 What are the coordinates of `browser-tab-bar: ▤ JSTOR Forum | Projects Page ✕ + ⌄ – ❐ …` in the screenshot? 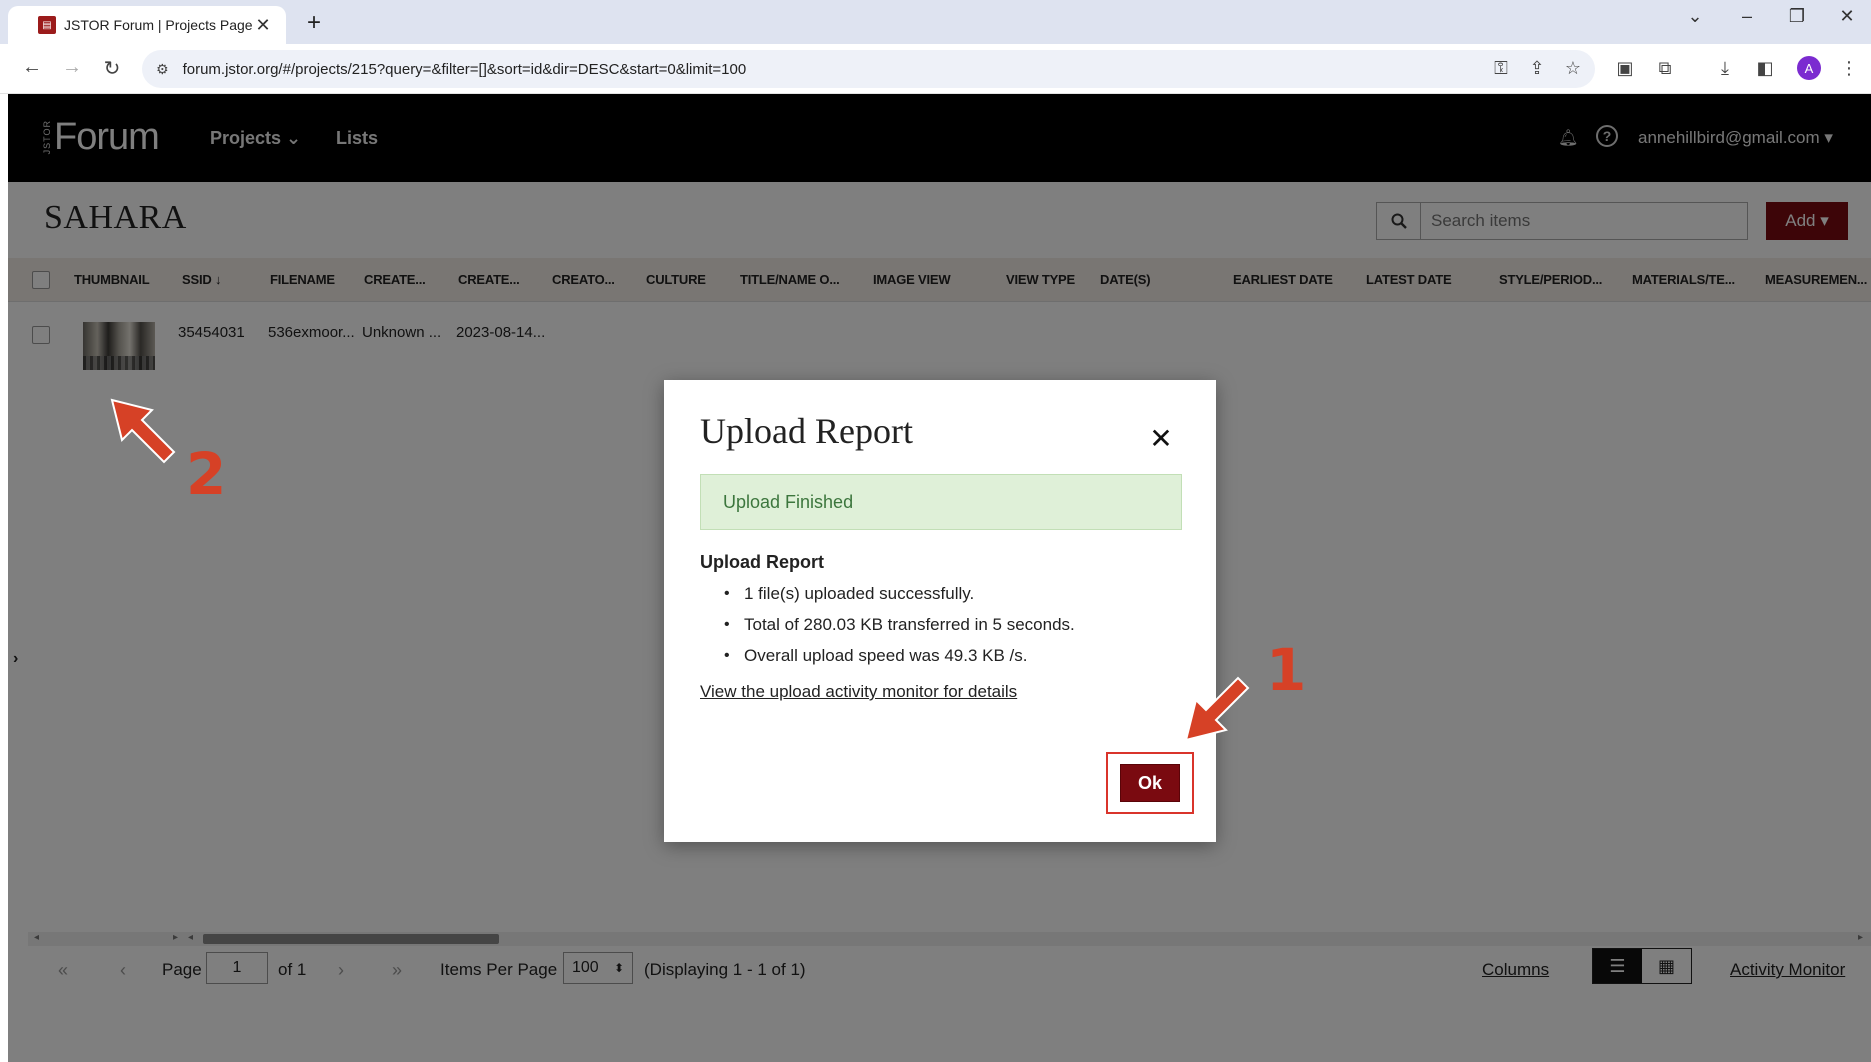 It's located at (935, 22).